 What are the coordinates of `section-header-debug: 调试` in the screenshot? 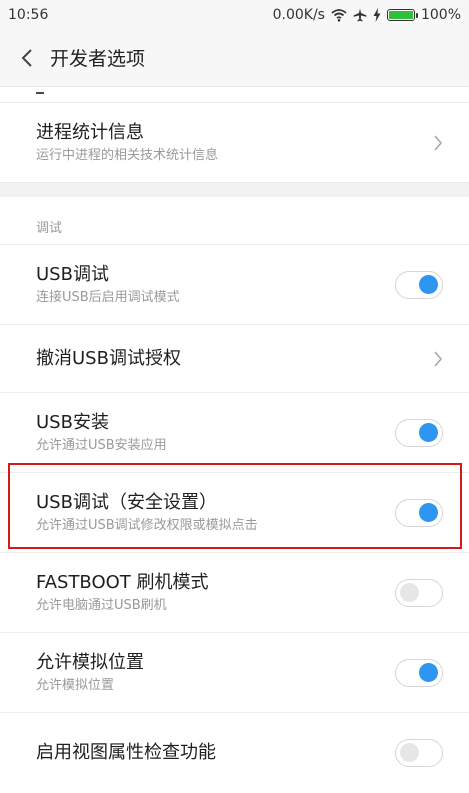 It's located at (234, 221).